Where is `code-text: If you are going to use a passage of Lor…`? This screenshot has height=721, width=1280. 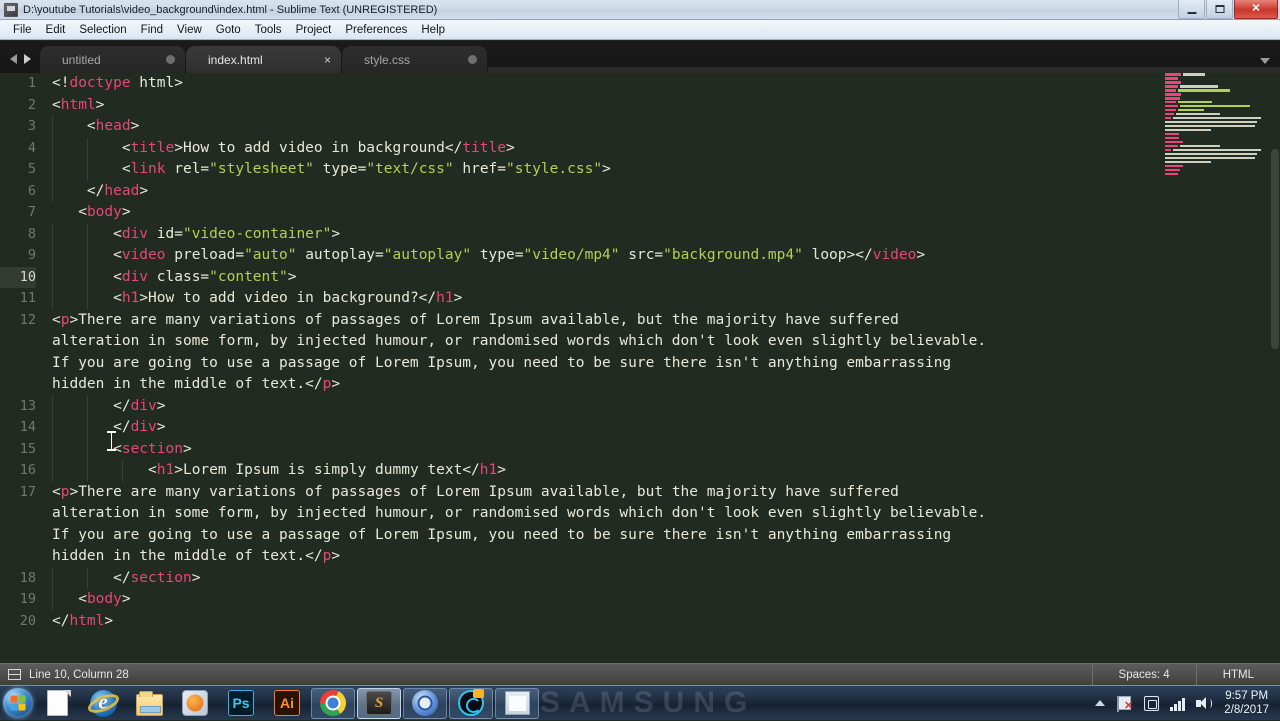 code-text: If you are going to use a passage of Lor… is located at coordinates (502, 534).